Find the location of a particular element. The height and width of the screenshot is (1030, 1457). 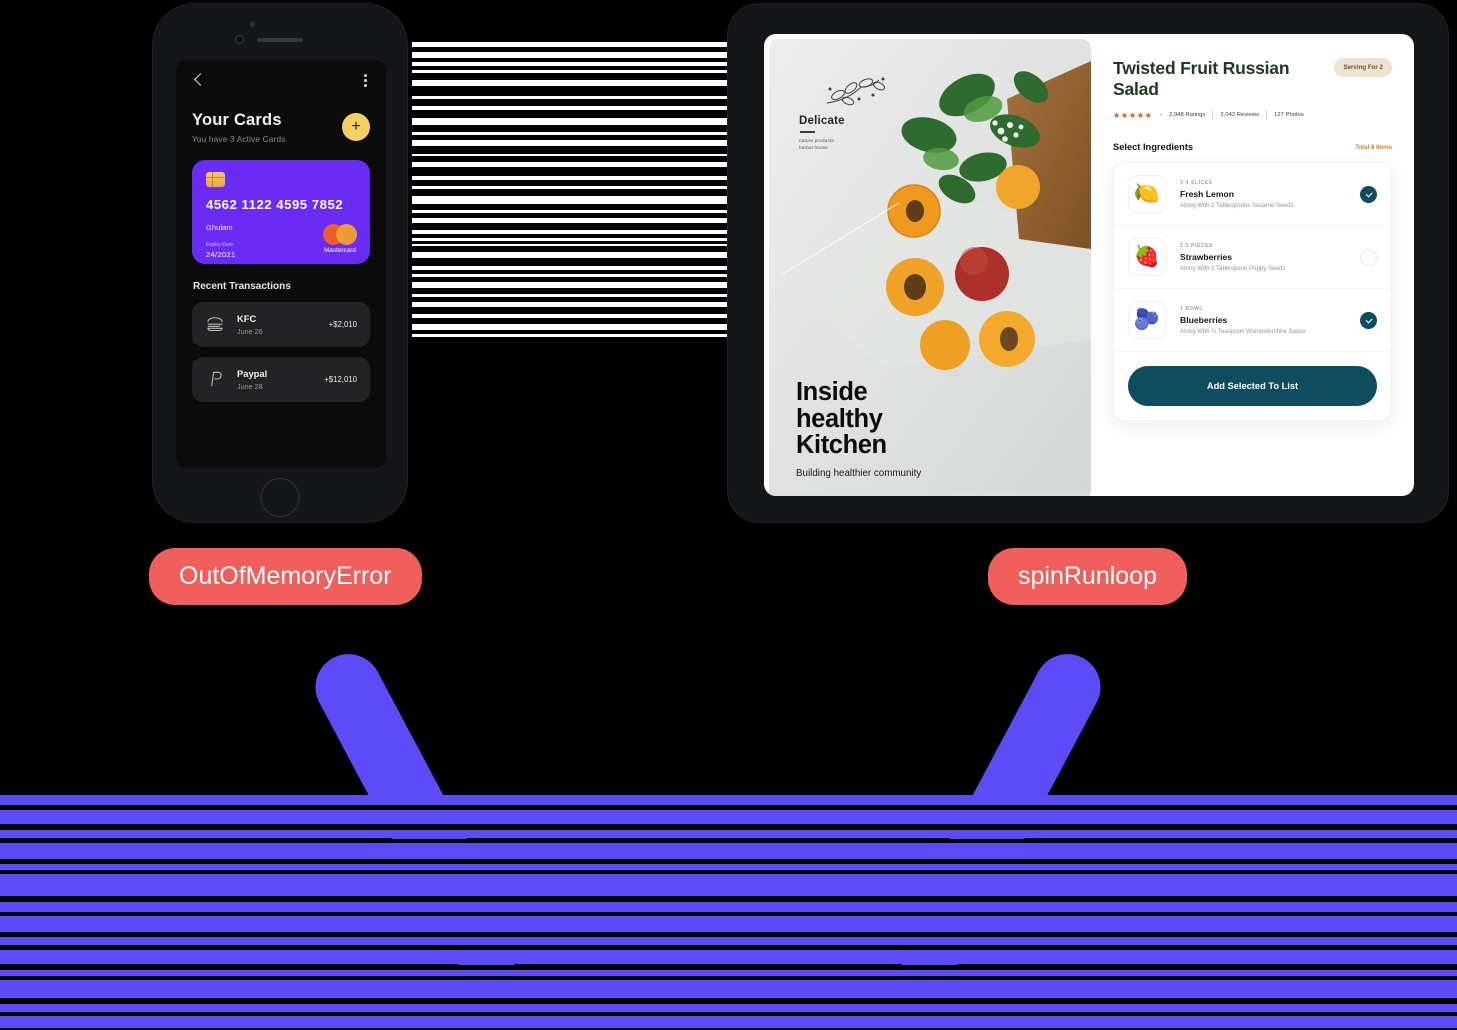

hero-tagline-1: nature products is located at coordinates (816, 140).